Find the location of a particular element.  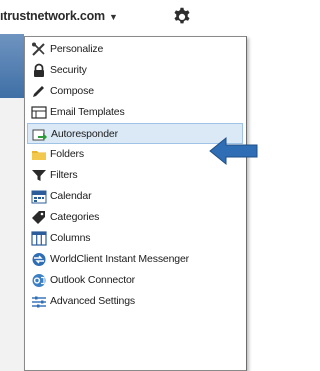

menu-item-label: Security is located at coordinates (68, 70).